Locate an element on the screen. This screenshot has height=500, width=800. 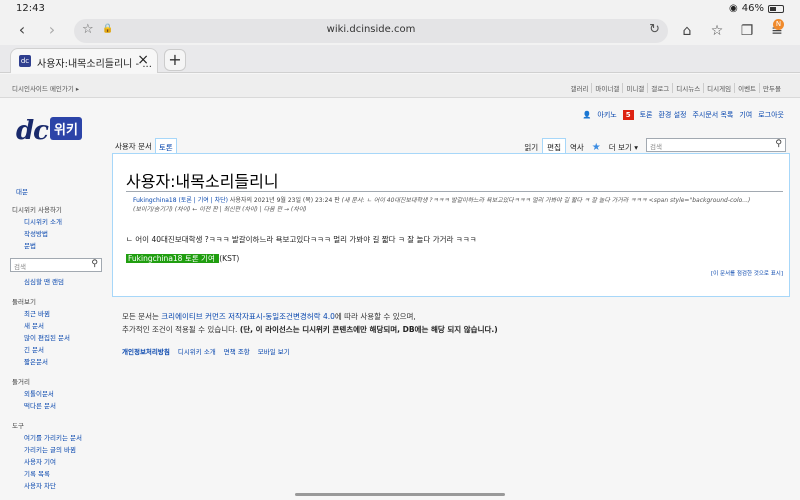
battery-icon is located at coordinates (776, 8).